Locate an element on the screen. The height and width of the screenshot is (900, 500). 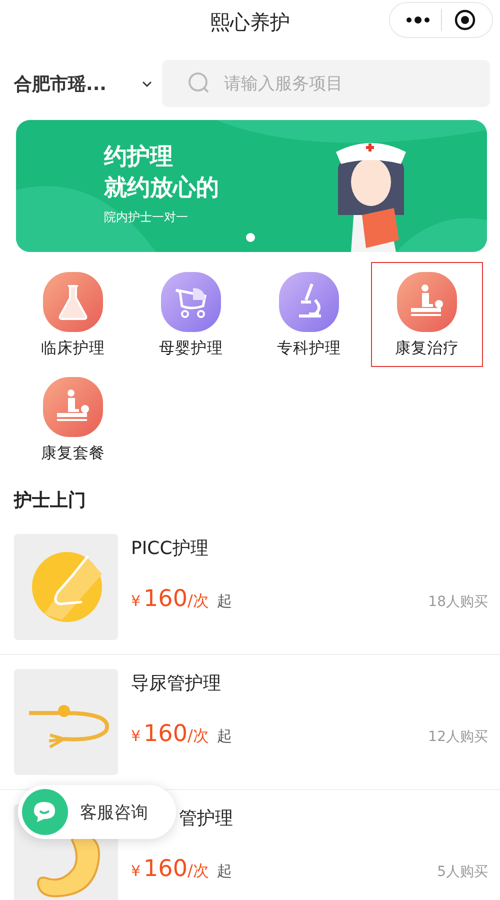
stroller-icon is located at coordinates (191, 302).